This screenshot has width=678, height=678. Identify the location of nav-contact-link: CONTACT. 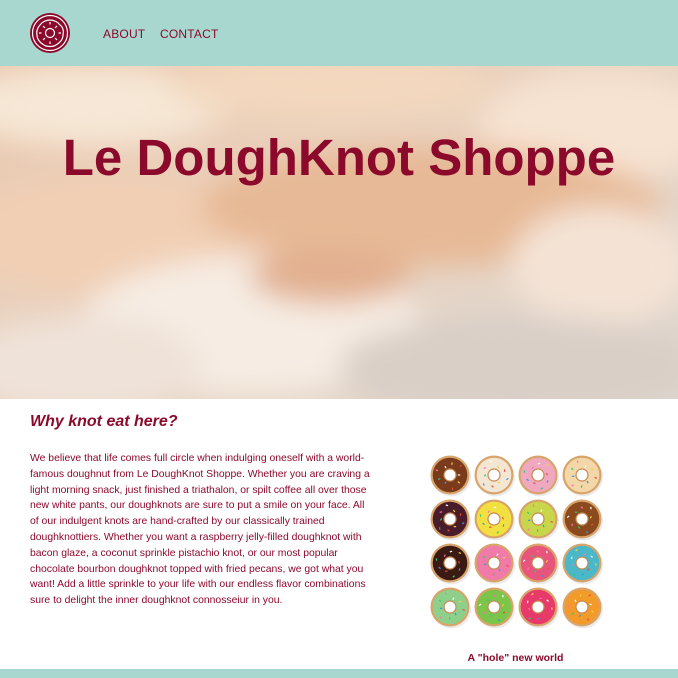
(189, 34).